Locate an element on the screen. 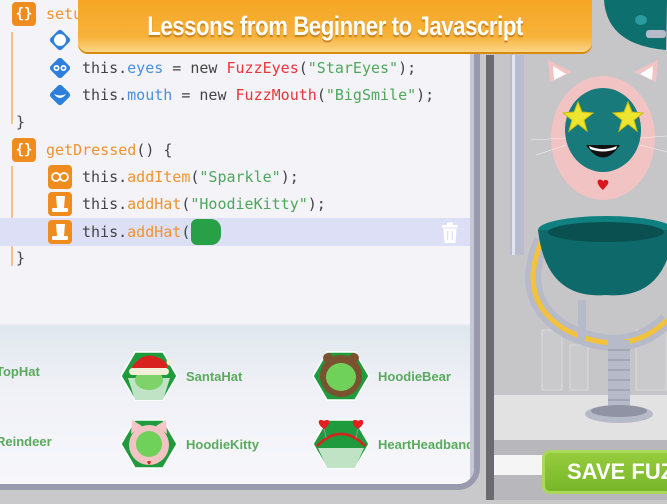 The image size is (667, 504). hoodie-kitty-icon is located at coordinates (149, 444).